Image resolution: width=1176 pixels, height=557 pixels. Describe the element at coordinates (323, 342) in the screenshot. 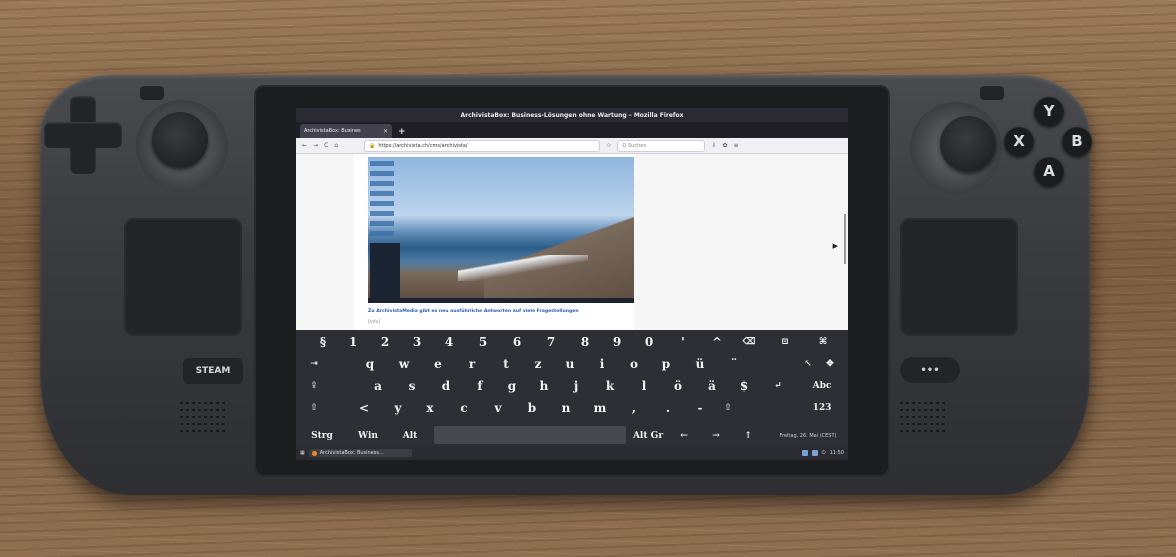

I see `key: §` at that location.